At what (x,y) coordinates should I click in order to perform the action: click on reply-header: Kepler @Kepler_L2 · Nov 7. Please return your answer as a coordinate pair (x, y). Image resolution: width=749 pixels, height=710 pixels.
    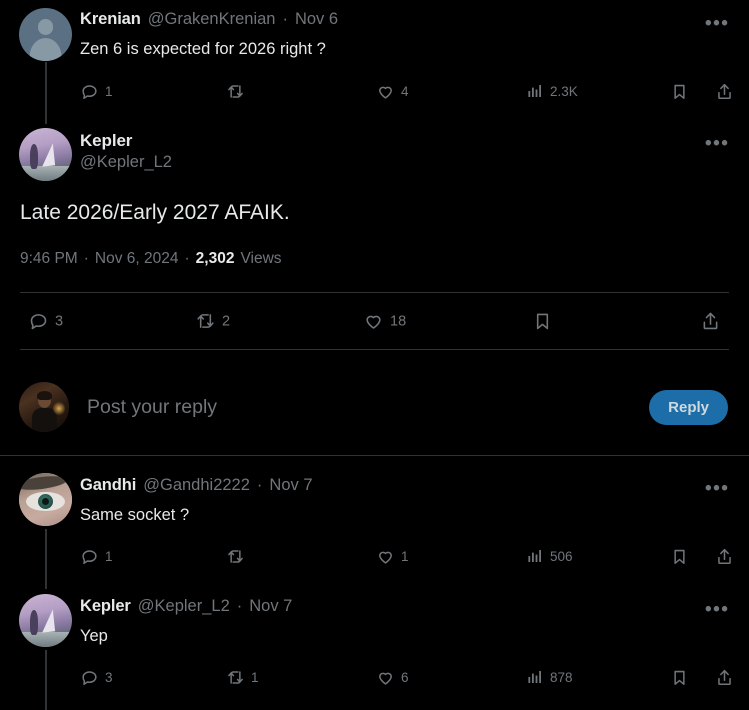
    Looking at the image, I should click on (186, 606).